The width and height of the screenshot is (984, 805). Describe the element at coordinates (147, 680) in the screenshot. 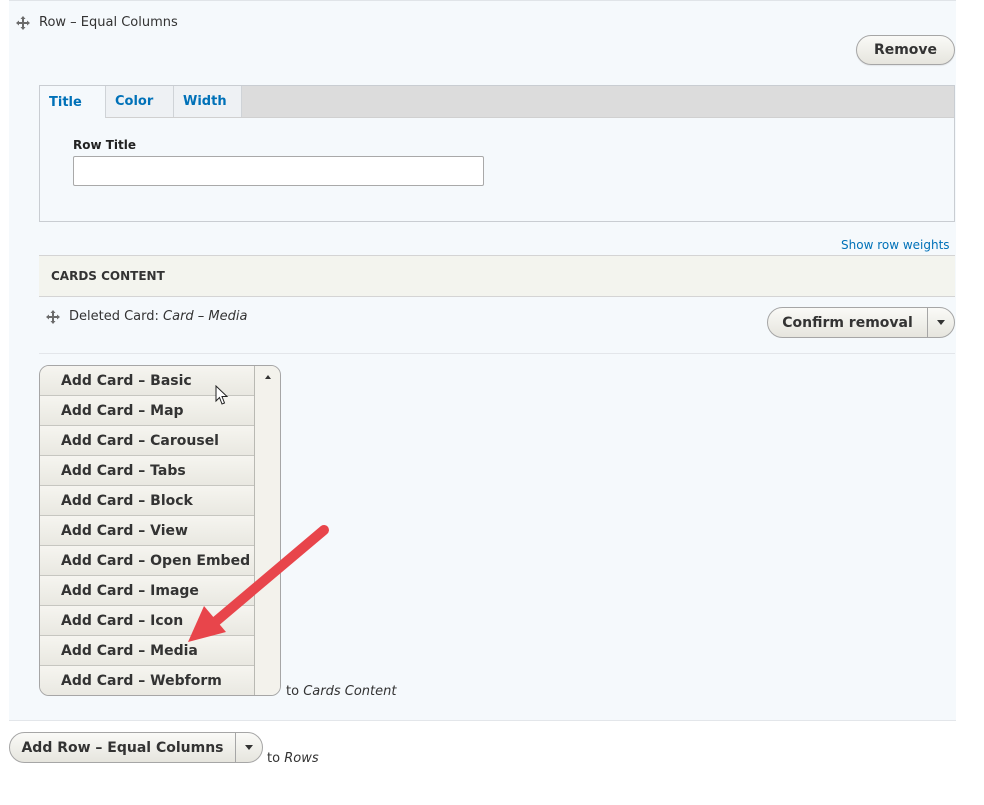

I see `add-card-webform: Add Card – Webform` at that location.